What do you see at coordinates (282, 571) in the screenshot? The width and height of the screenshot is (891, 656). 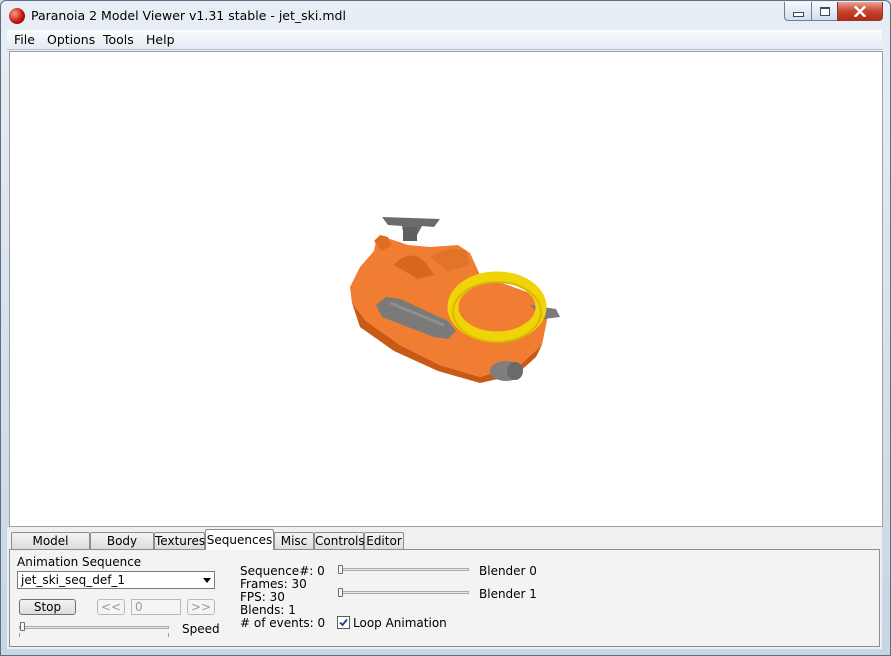 I see `sequence-number: Sequence#: 0` at bounding box center [282, 571].